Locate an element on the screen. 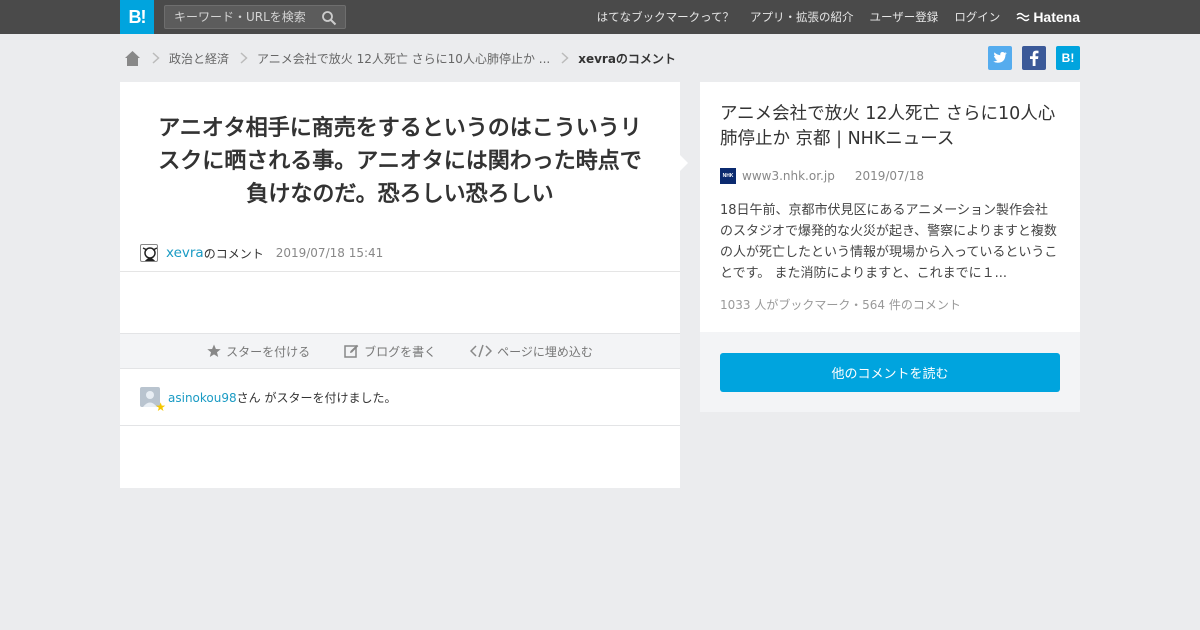 The width and height of the screenshot is (1200, 630). add-star-button: スターを付ける is located at coordinates (258, 351).